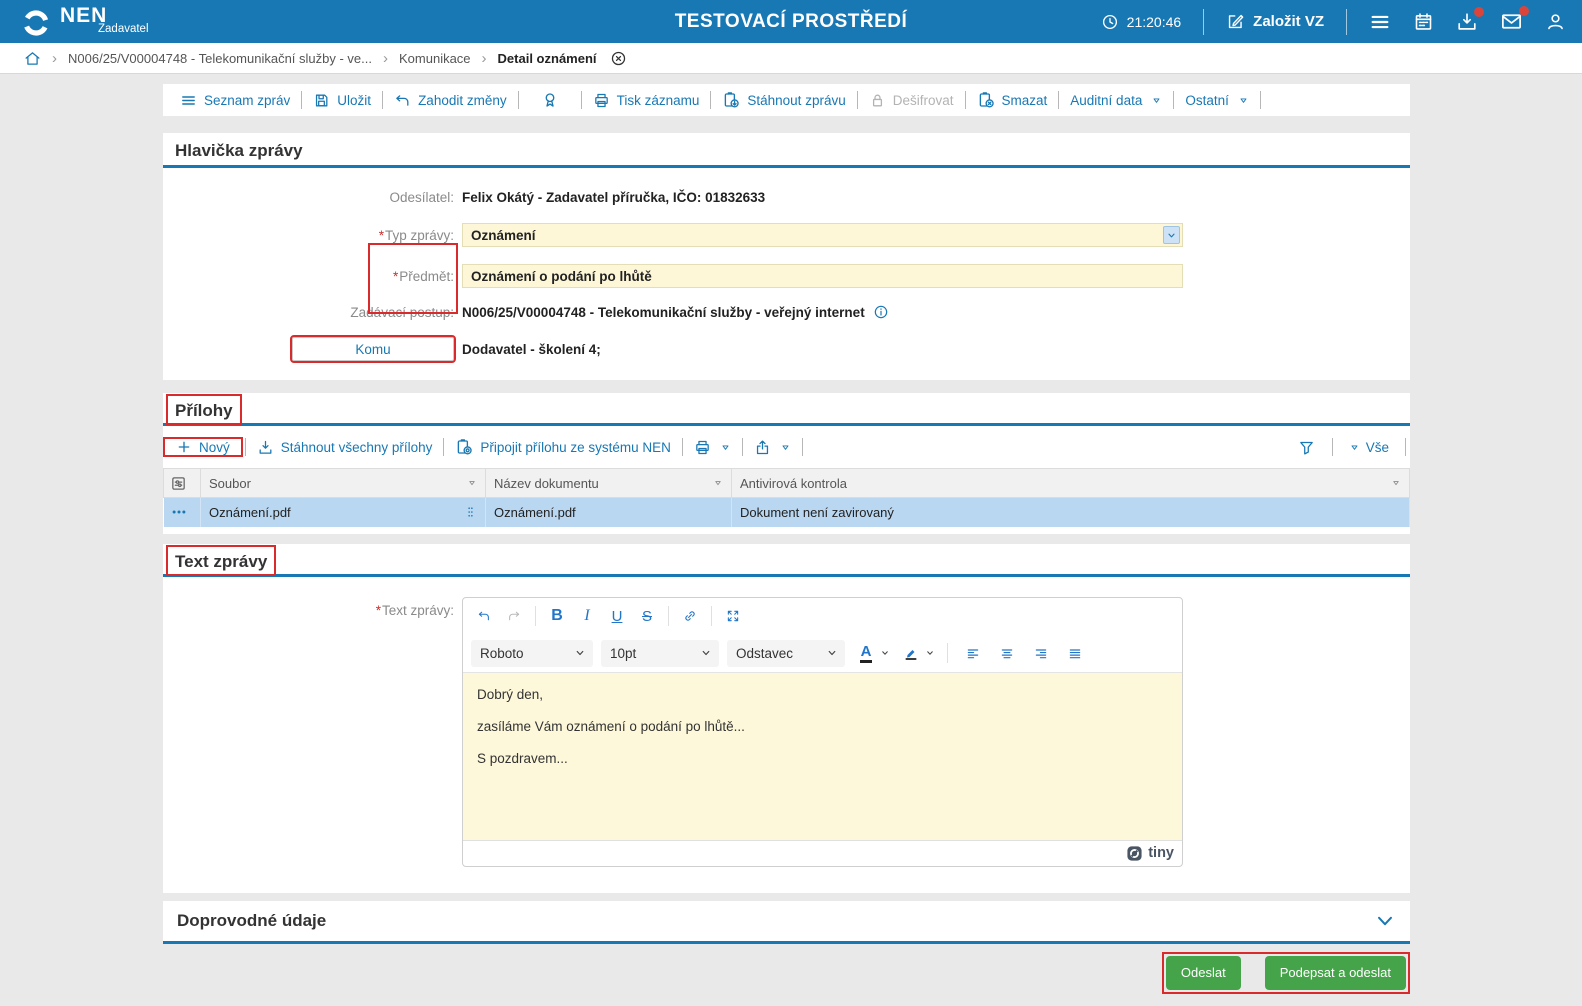 Image resolution: width=1582 pixels, height=1006 pixels. Describe the element at coordinates (563, 447) in the screenshot. I see `pripojit-prilohu-button: Připojit přílohu ze systému NEN` at that location.